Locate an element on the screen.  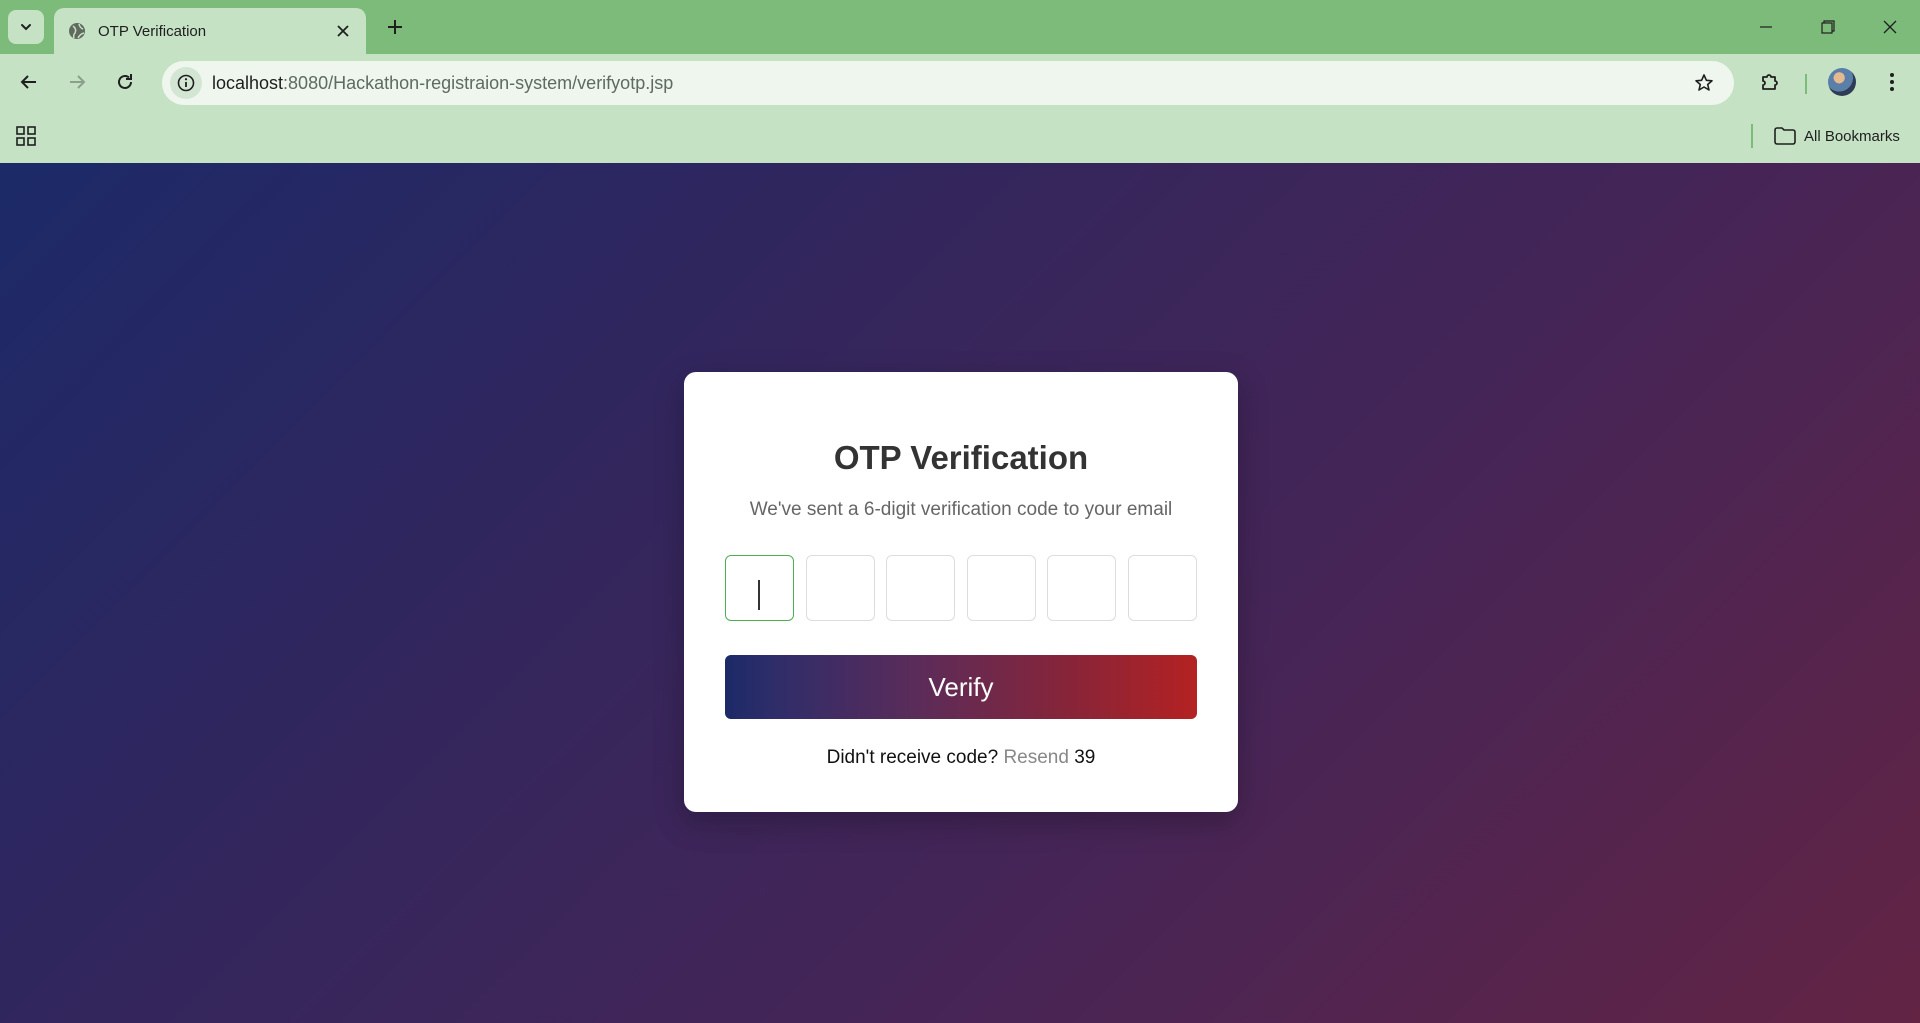
resend-countdown: 39 is located at coordinates (1085, 757).